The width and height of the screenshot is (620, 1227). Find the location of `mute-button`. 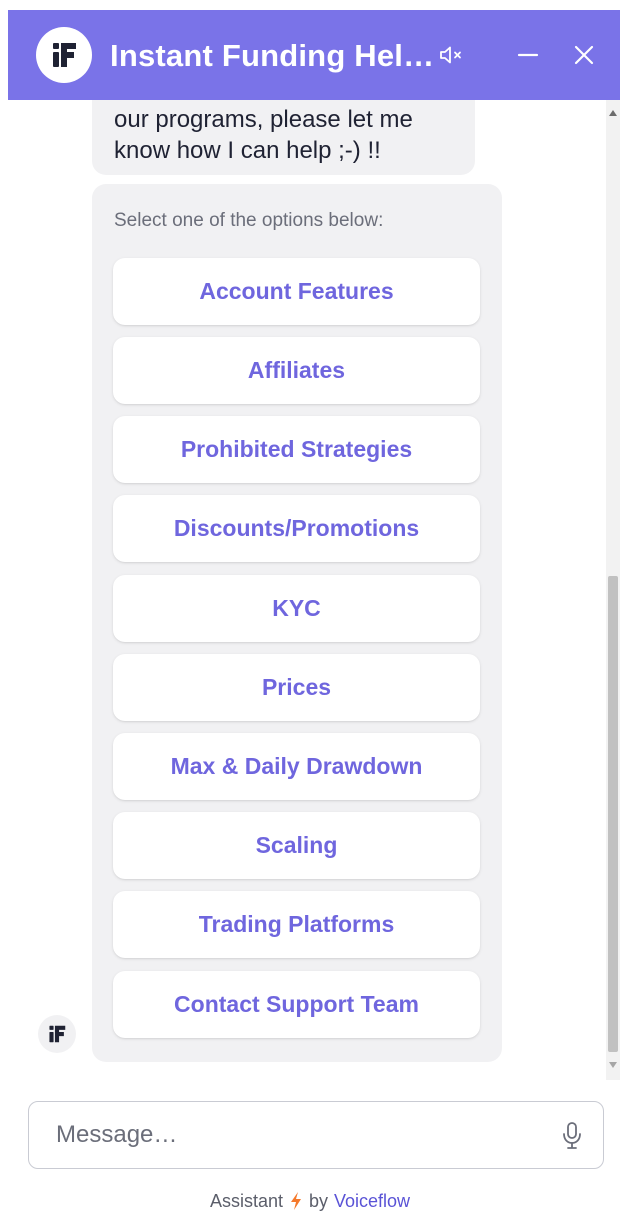

mute-button is located at coordinates (452, 55).